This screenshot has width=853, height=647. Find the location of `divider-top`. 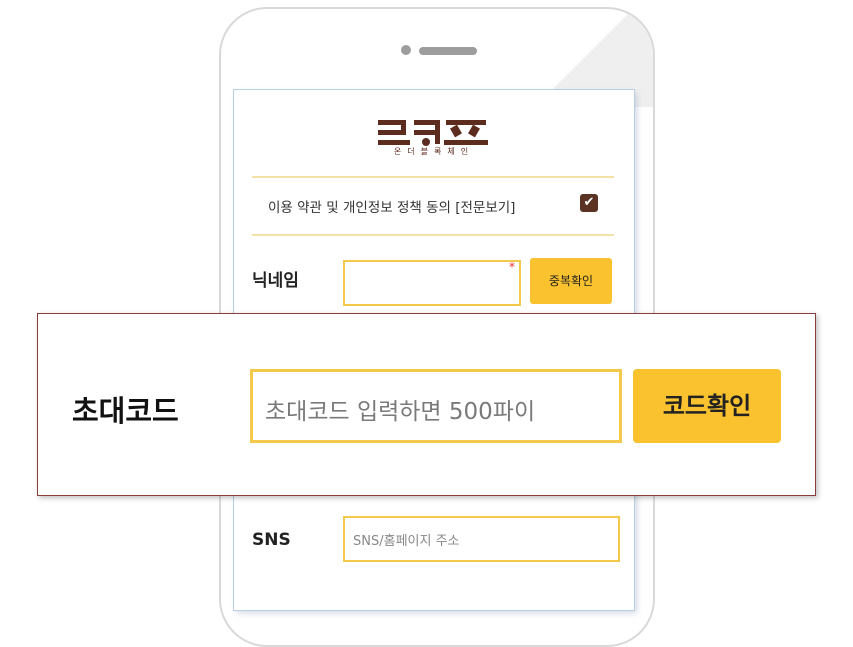

divider-top is located at coordinates (433, 177).